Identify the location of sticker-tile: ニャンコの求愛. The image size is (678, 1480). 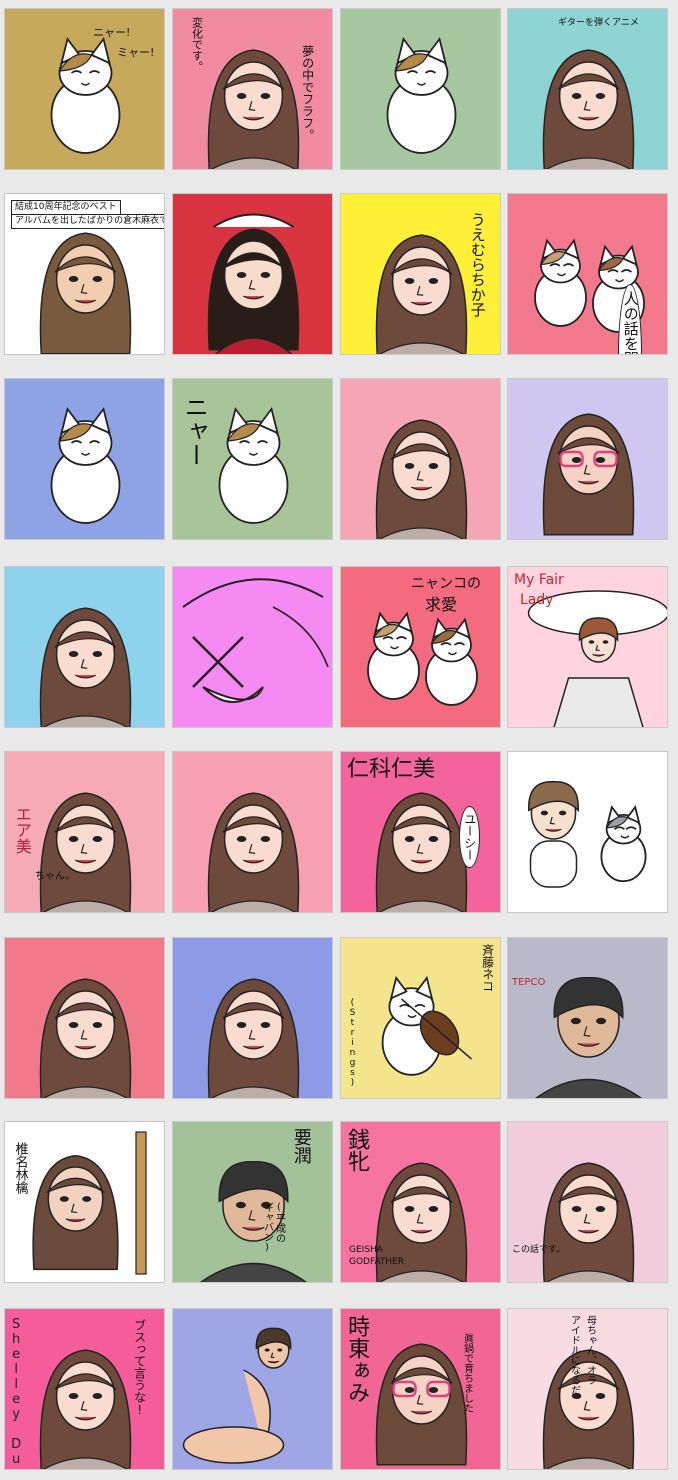
(420, 647).